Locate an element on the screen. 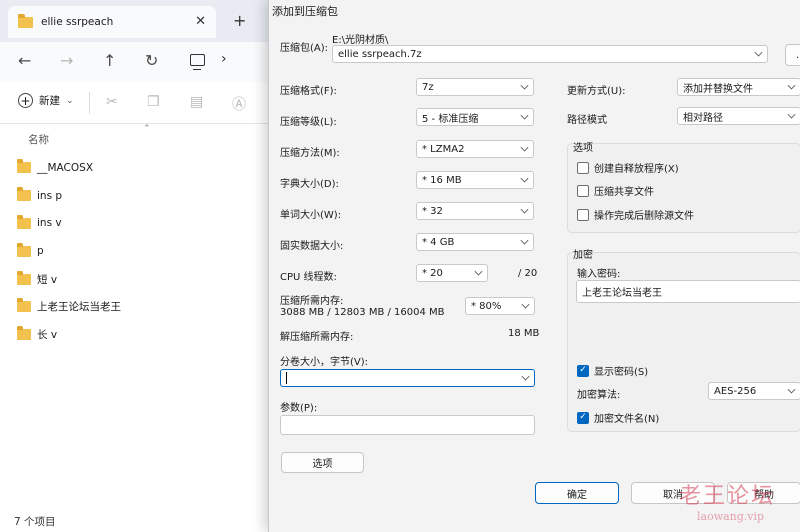 The image size is (800, 532). refresh-icon: ↻ is located at coordinates (151, 60).